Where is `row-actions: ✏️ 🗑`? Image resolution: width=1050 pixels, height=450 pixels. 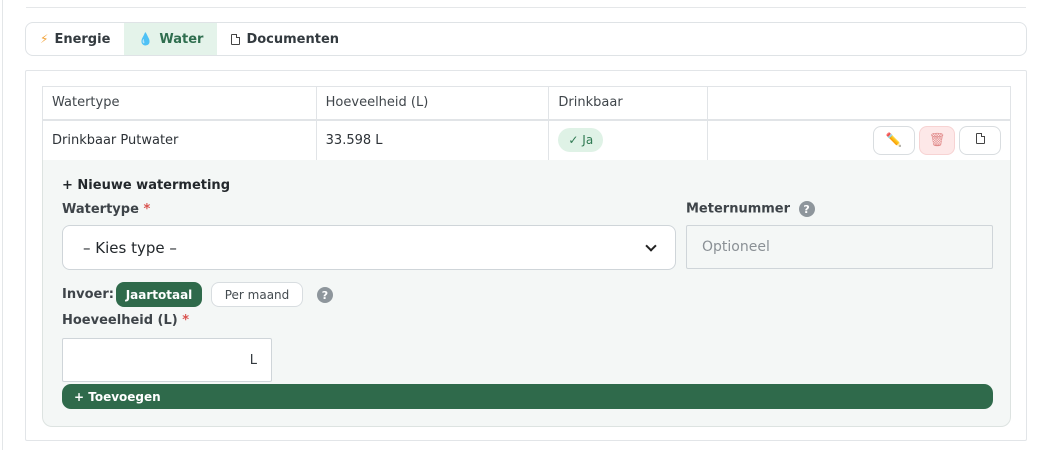 row-actions: ✏️ 🗑 is located at coordinates (859, 140).